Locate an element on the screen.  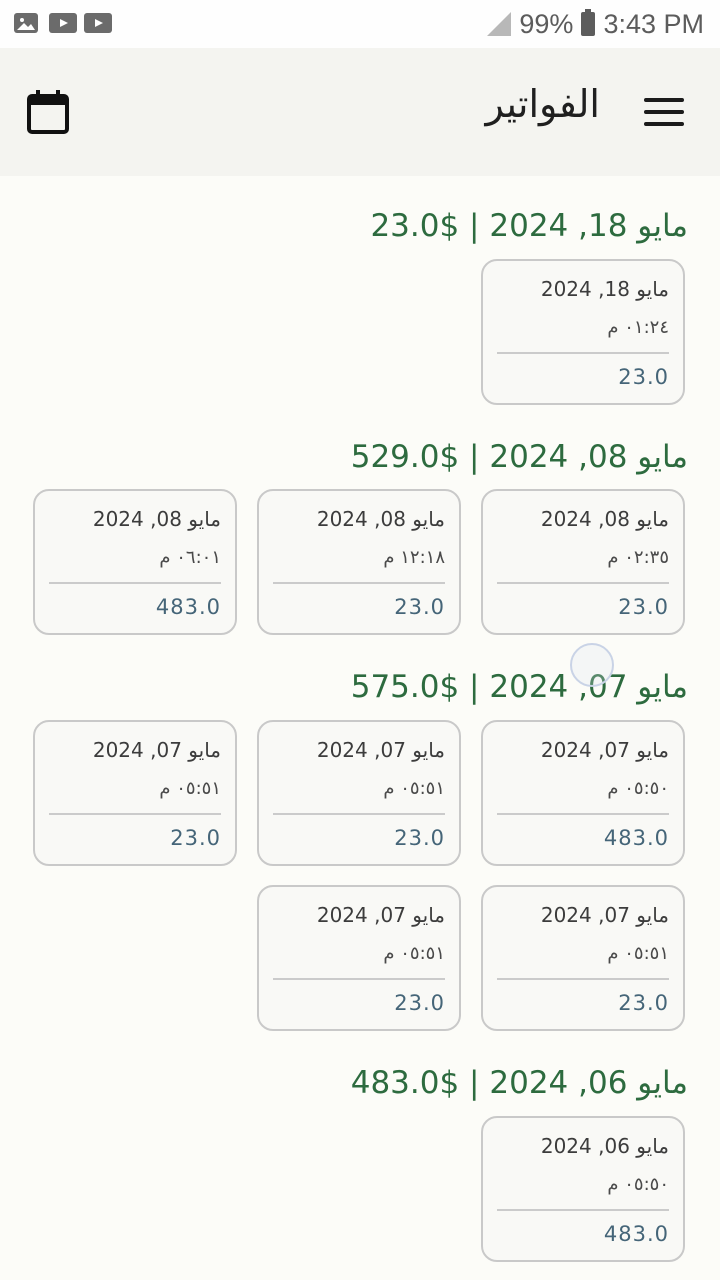
group-header: مايو 18, 2024 | $23.0 is located at coordinates (529, 226).